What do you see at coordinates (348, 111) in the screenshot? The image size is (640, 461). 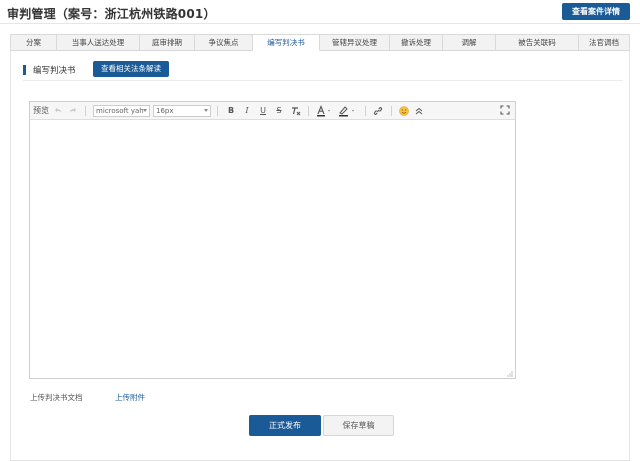 I see `highlight-color-icon` at bounding box center [348, 111].